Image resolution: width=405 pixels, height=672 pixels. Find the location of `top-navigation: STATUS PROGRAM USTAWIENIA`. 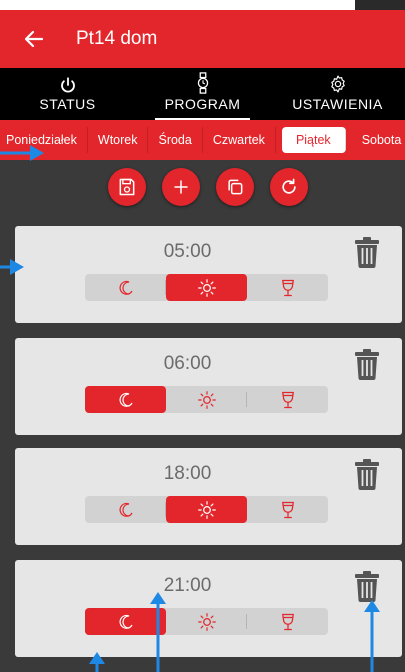

top-navigation: STATUS PROGRAM USTAWIENIA is located at coordinates (202, 94).